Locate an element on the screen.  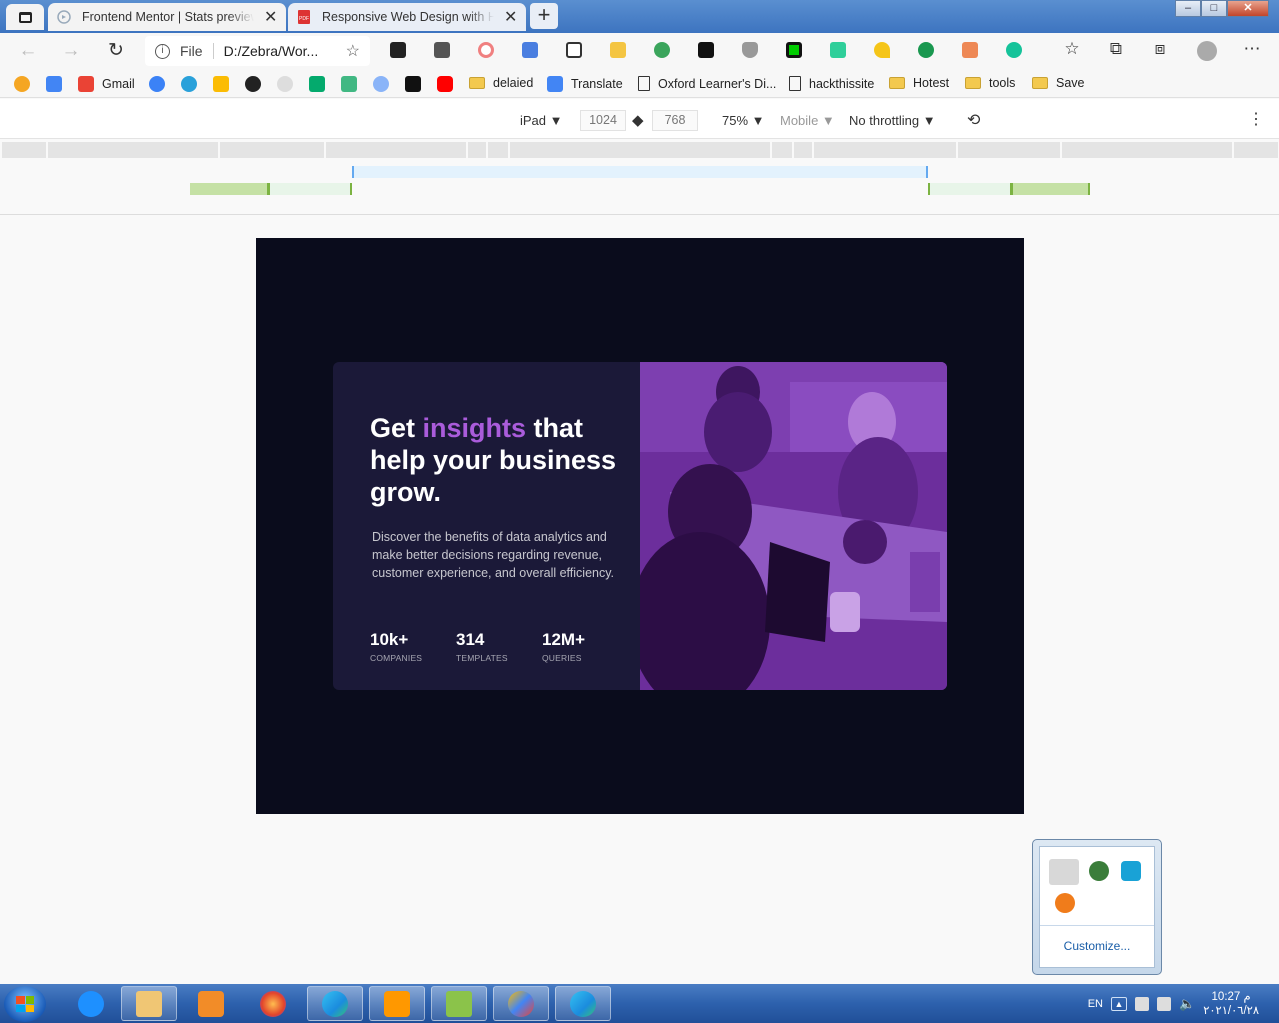
office-photo-image is located at coordinates (793, 526).